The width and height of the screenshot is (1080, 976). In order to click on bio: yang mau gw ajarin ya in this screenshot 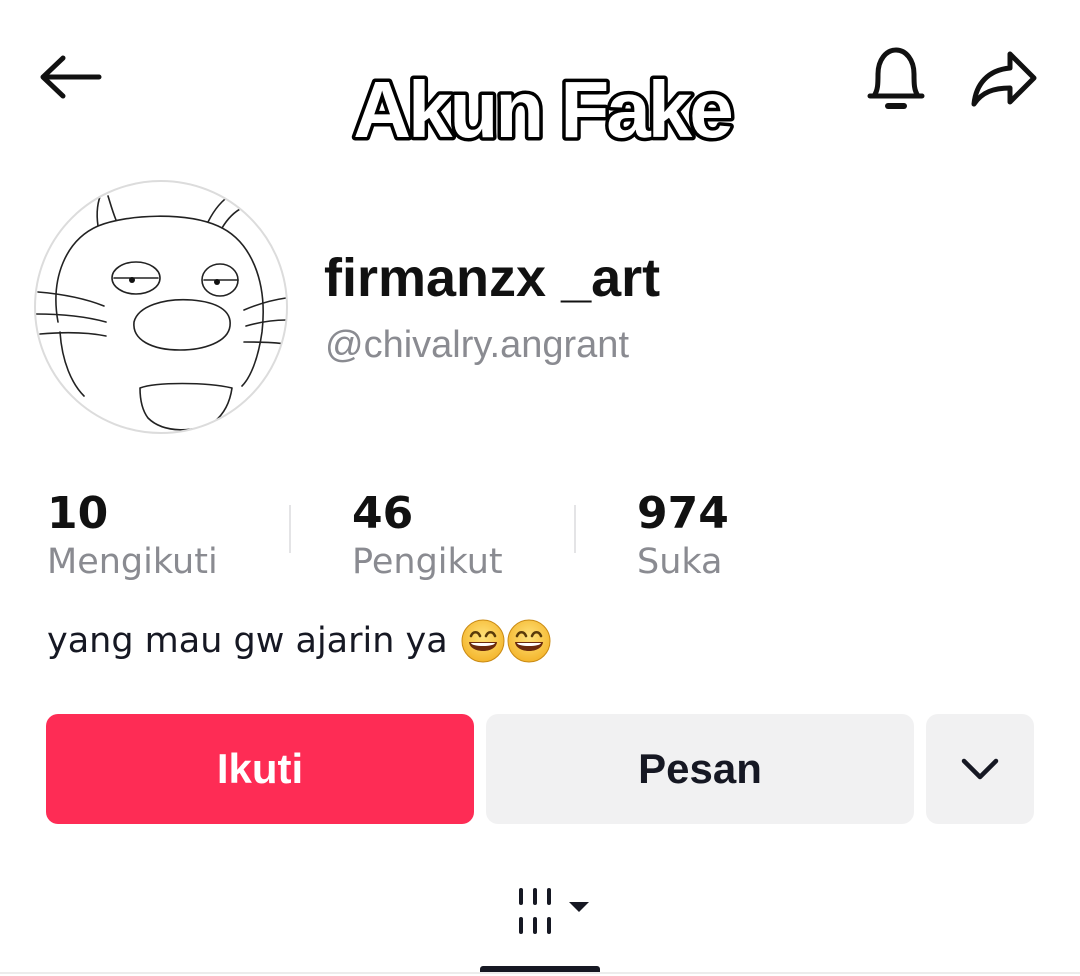, I will do `click(299, 641)`.